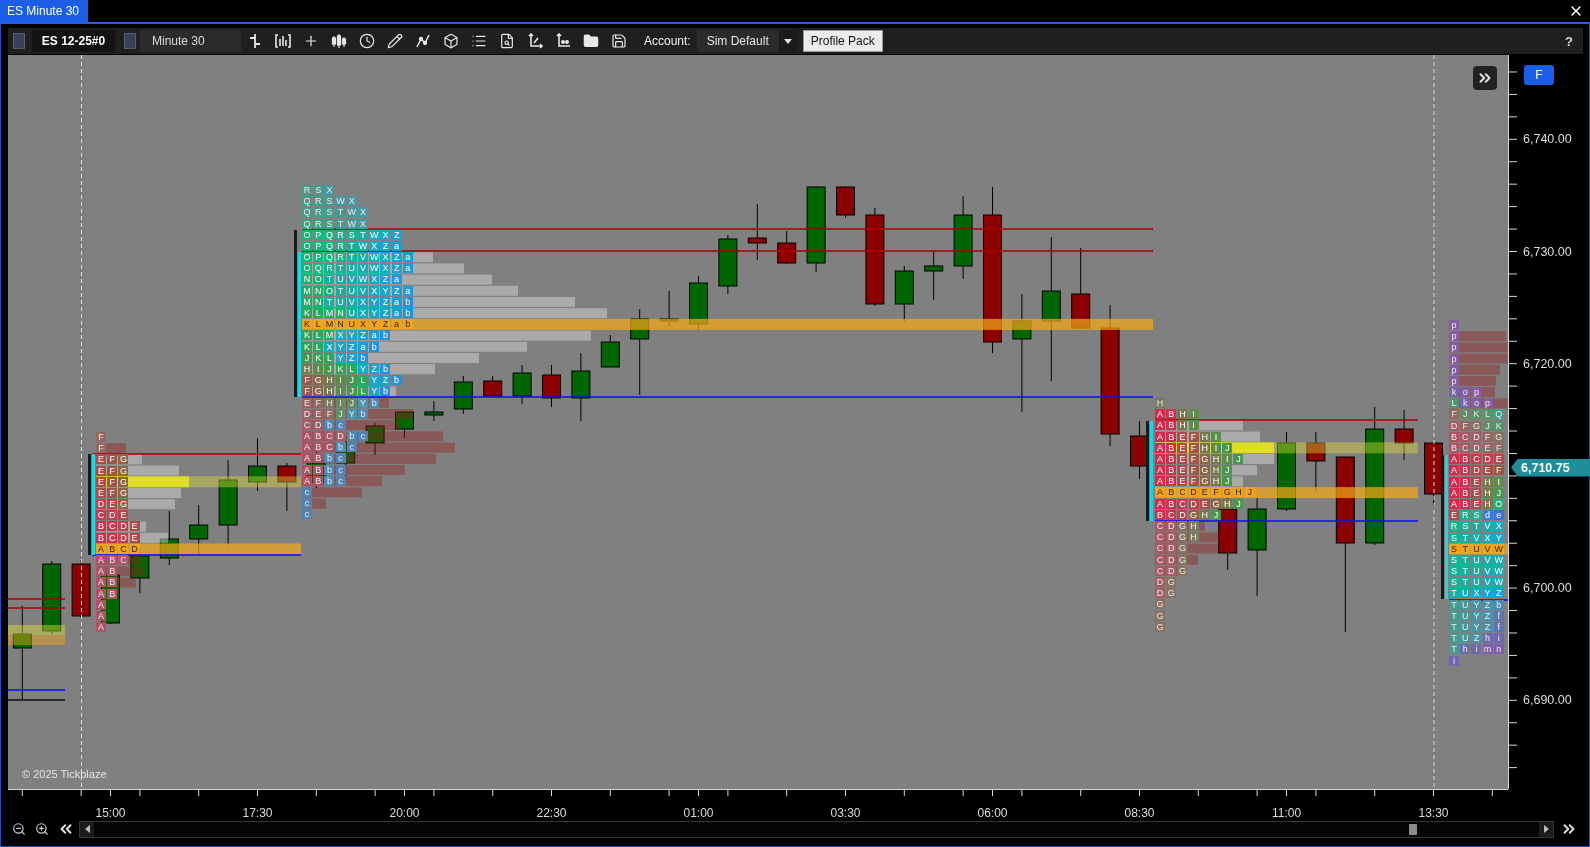 This screenshot has width=1590, height=847. I want to click on price-label: 6,690.00, so click(1547, 700).